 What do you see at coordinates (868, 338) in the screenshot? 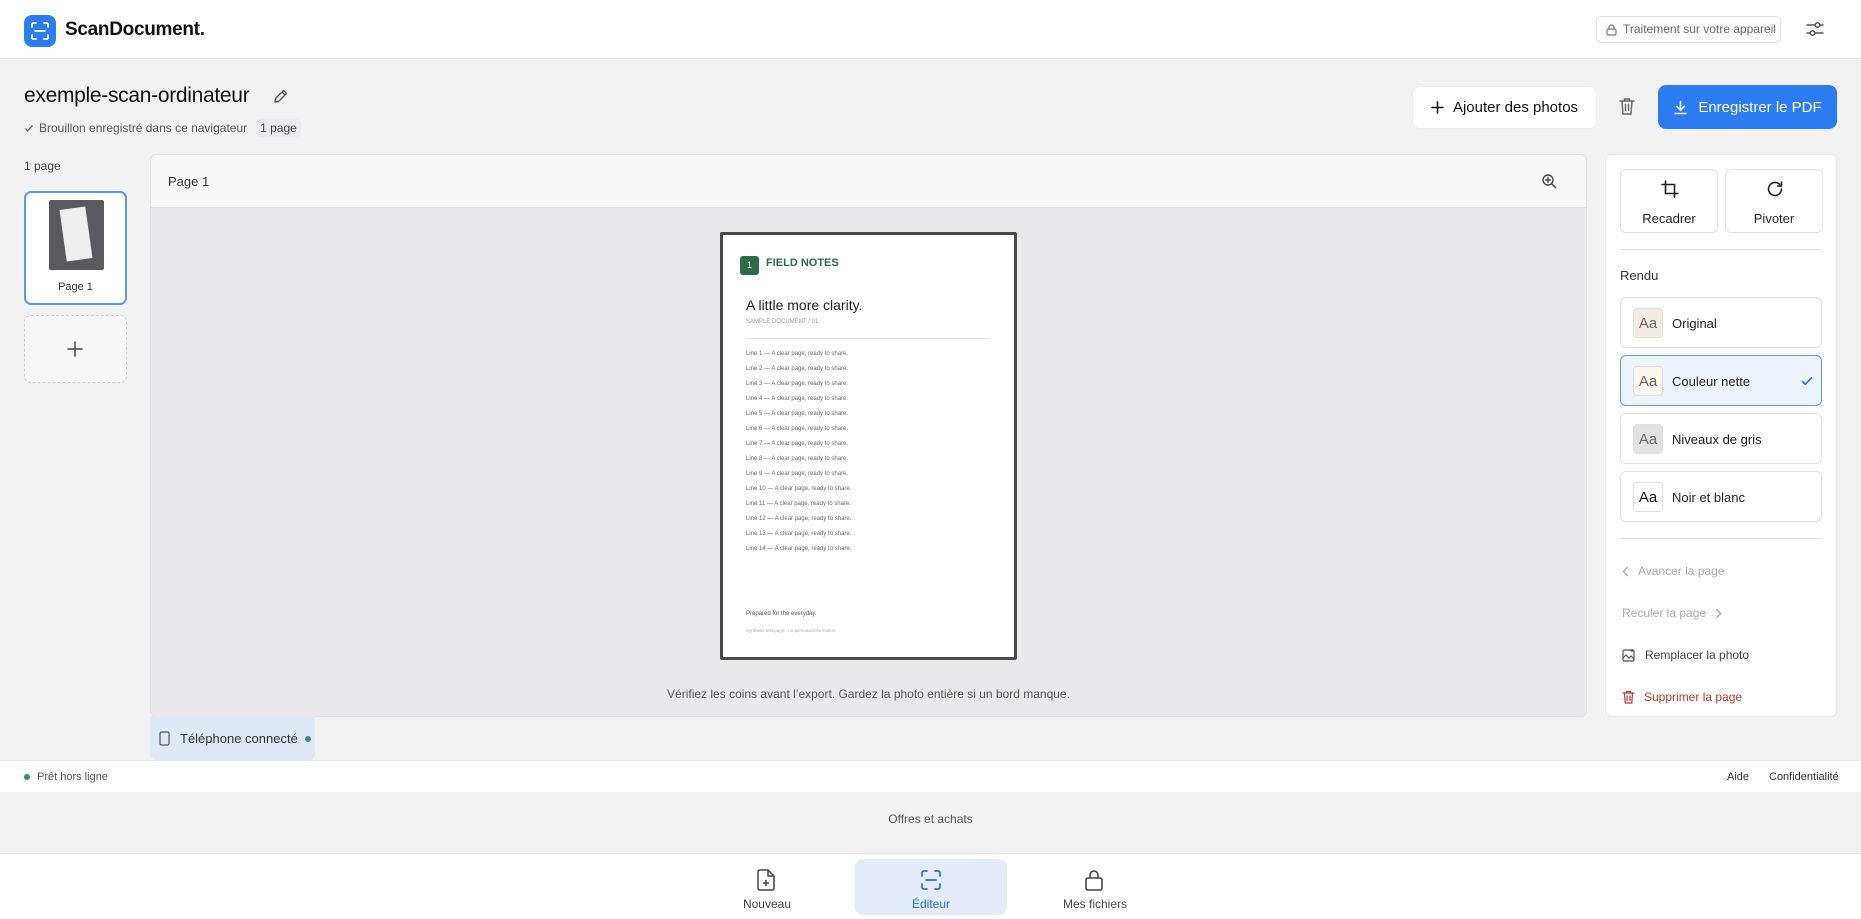
I see `scan-divider` at bounding box center [868, 338].